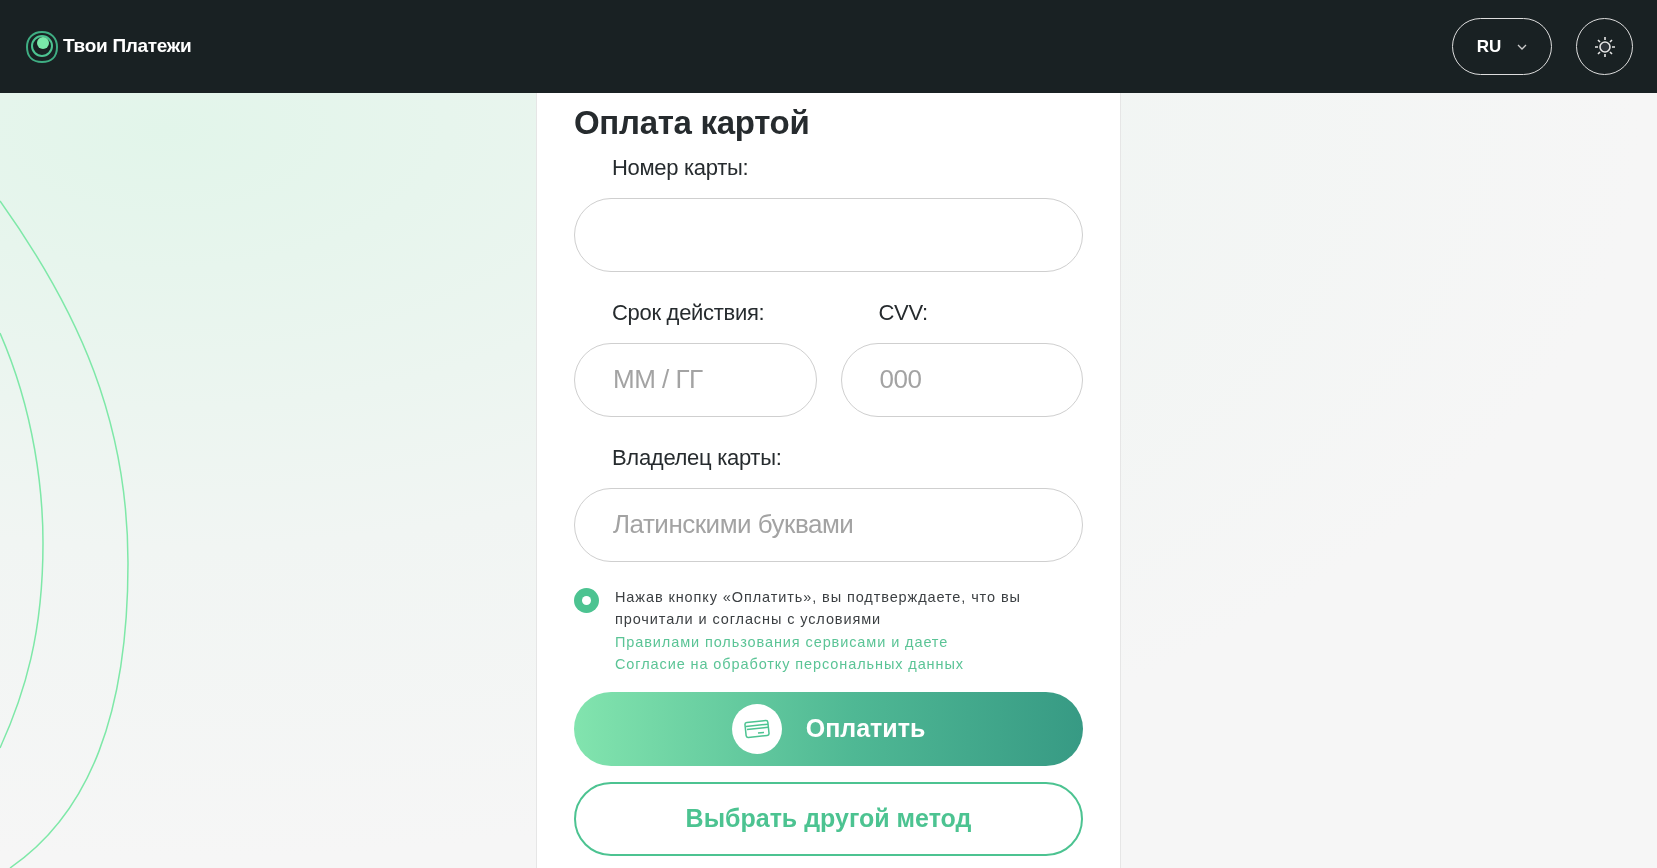  I want to click on field-label: Владелец карты:, so click(697, 457).